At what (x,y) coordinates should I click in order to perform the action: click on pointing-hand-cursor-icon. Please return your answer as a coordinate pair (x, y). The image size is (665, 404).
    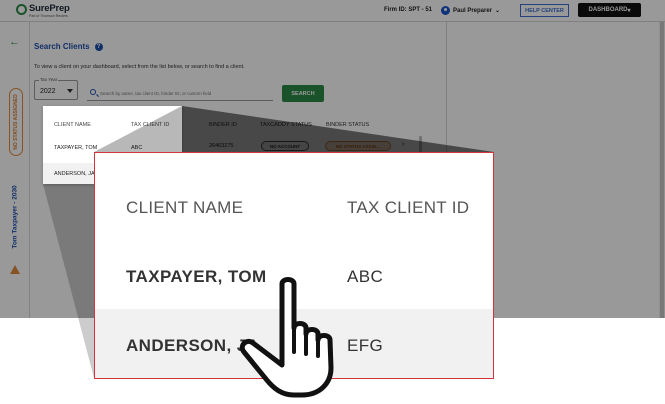
    Looking at the image, I should click on (286, 337).